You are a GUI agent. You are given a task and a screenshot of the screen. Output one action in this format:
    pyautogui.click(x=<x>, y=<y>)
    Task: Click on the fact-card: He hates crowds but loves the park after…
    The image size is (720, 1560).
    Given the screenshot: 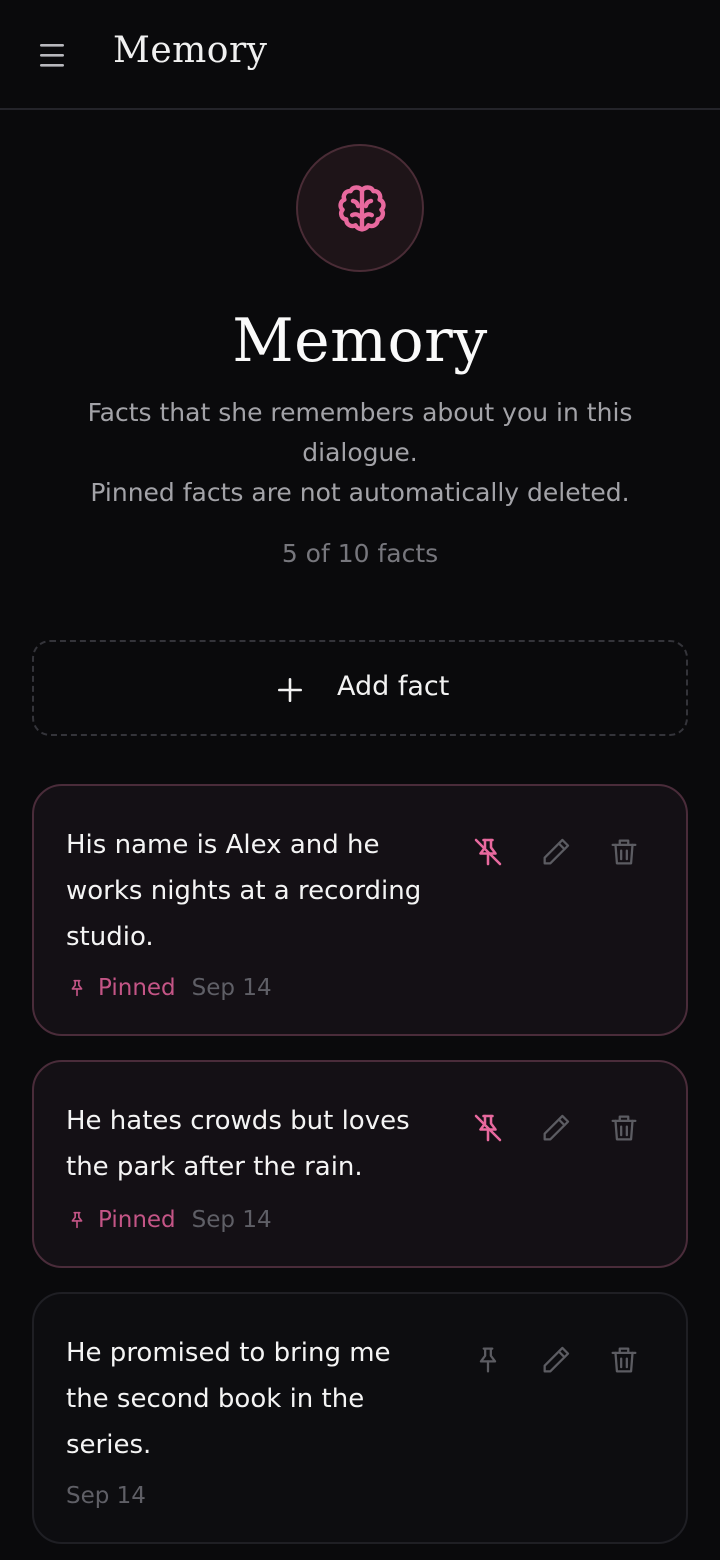 What is the action you would take?
    pyautogui.click(x=360, y=1164)
    